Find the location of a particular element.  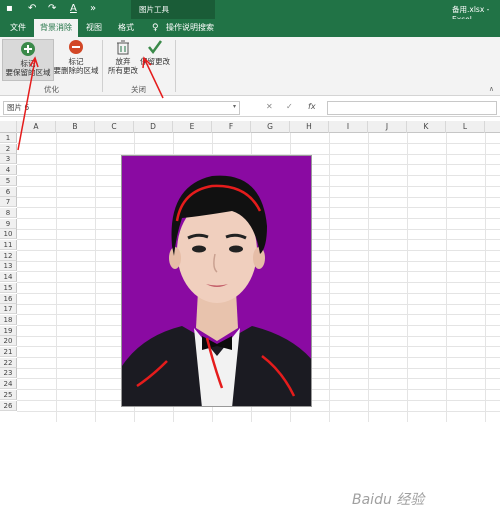

formula-buttons: ✕ ✓ fx is located at coordinates (291, 108).